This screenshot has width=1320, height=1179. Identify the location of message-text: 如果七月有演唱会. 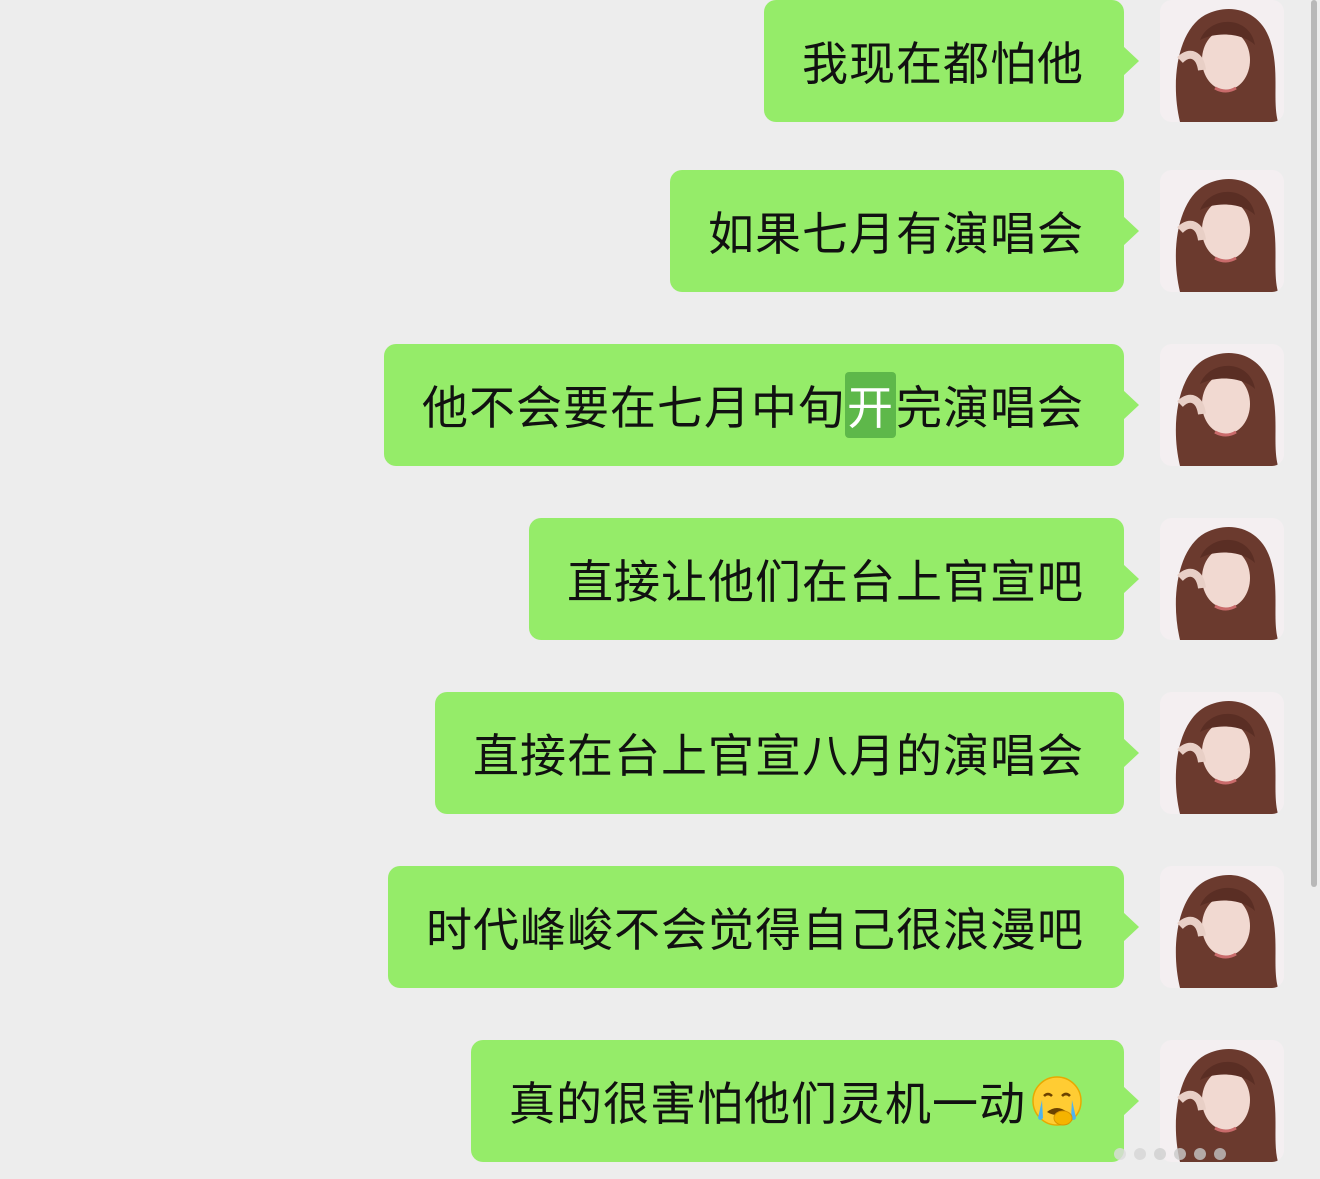
(896, 234).